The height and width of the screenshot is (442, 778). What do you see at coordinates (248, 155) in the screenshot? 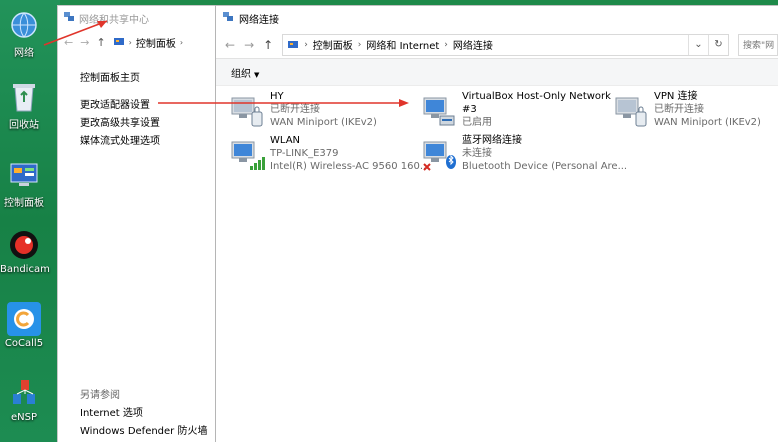
I see `wlan-adapter-icon` at bounding box center [248, 155].